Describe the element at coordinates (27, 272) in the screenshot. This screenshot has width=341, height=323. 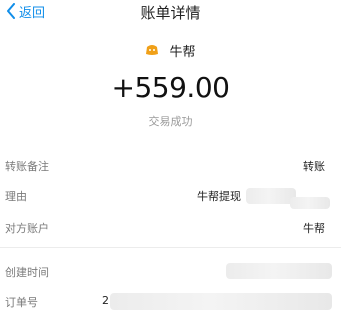
I see `detail-label: 创建时间` at that location.